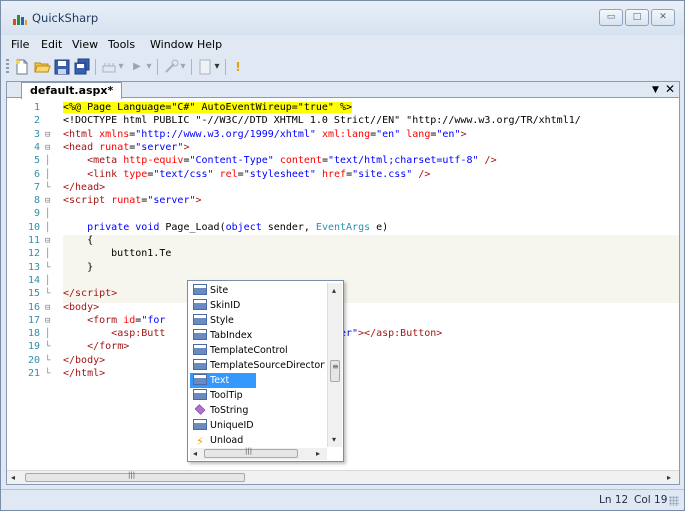  Describe the element at coordinates (343, 241) in the screenshot. I see `code-line: 11 ⊟ {` at that location.